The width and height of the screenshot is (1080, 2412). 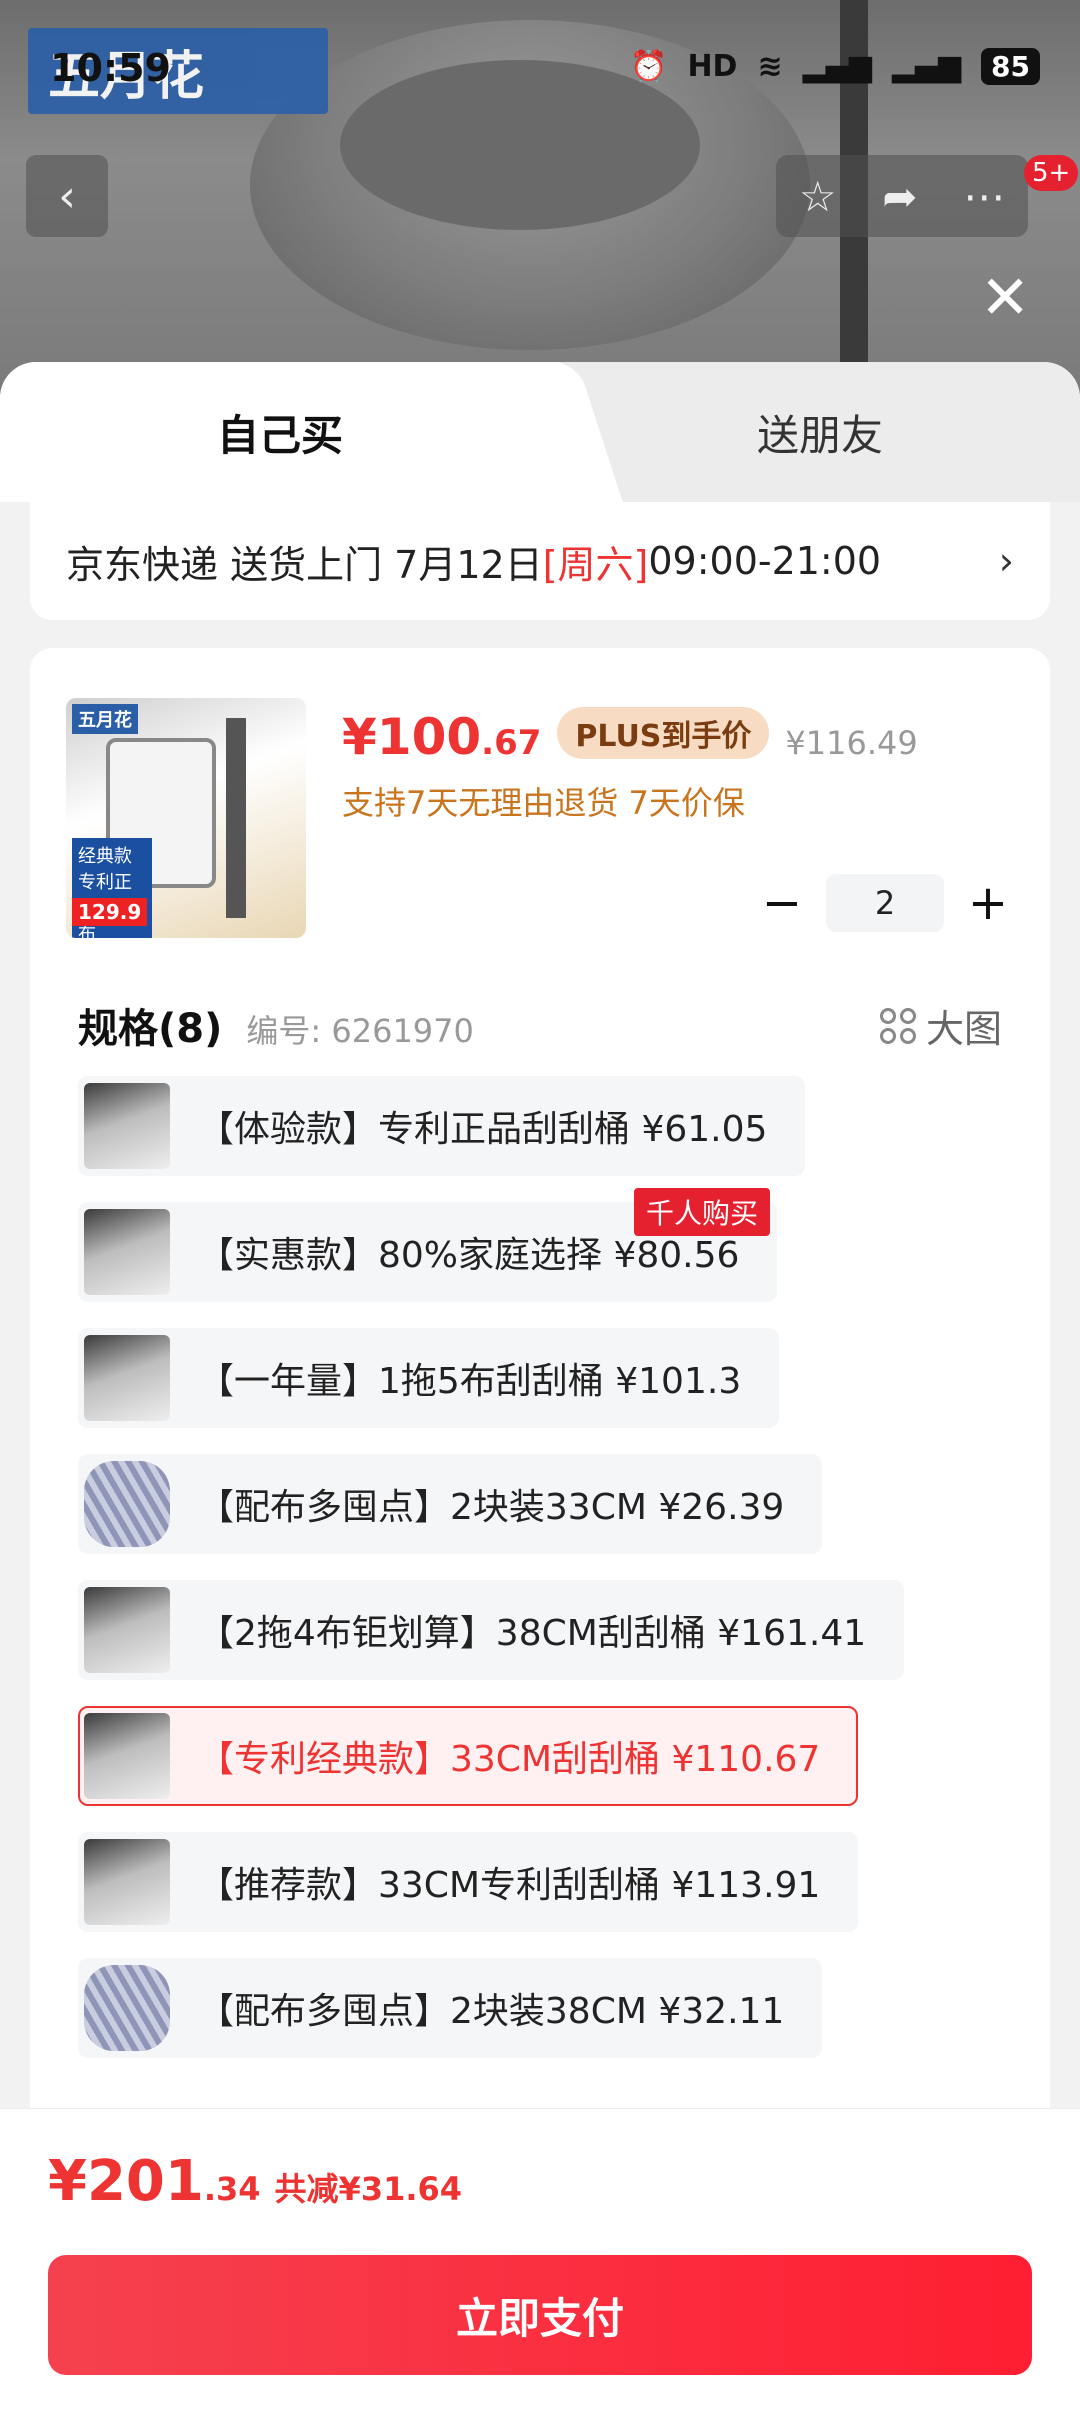 I want to click on decrease-button: −, so click(x=782, y=903).